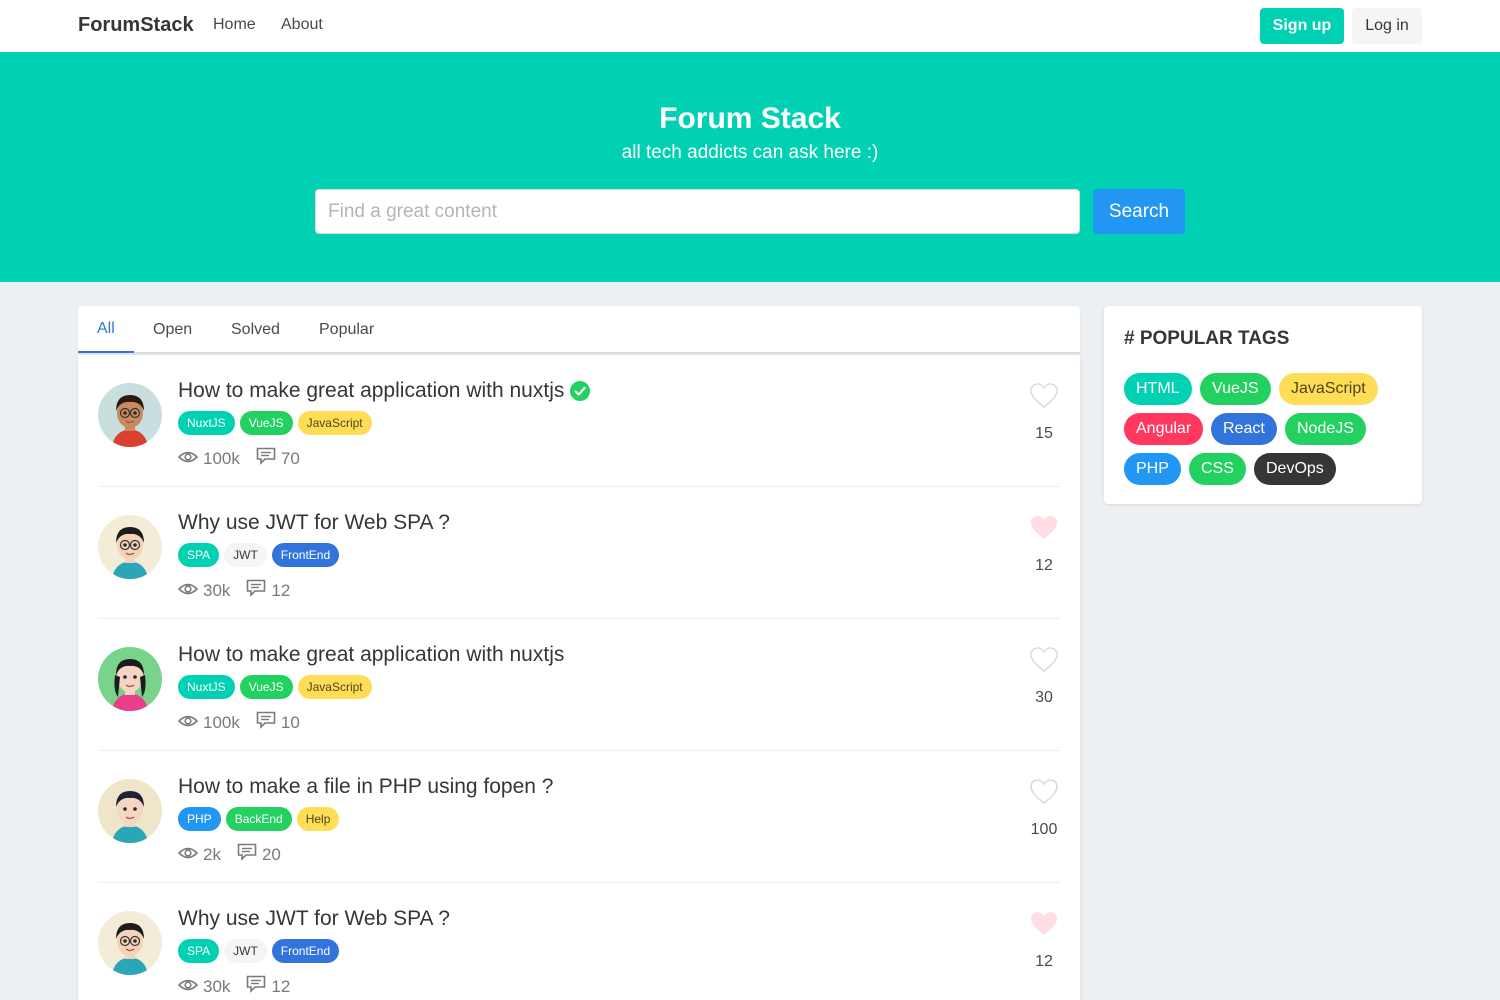  Describe the element at coordinates (212, 854) in the screenshot. I see `views-count: 2k` at that location.